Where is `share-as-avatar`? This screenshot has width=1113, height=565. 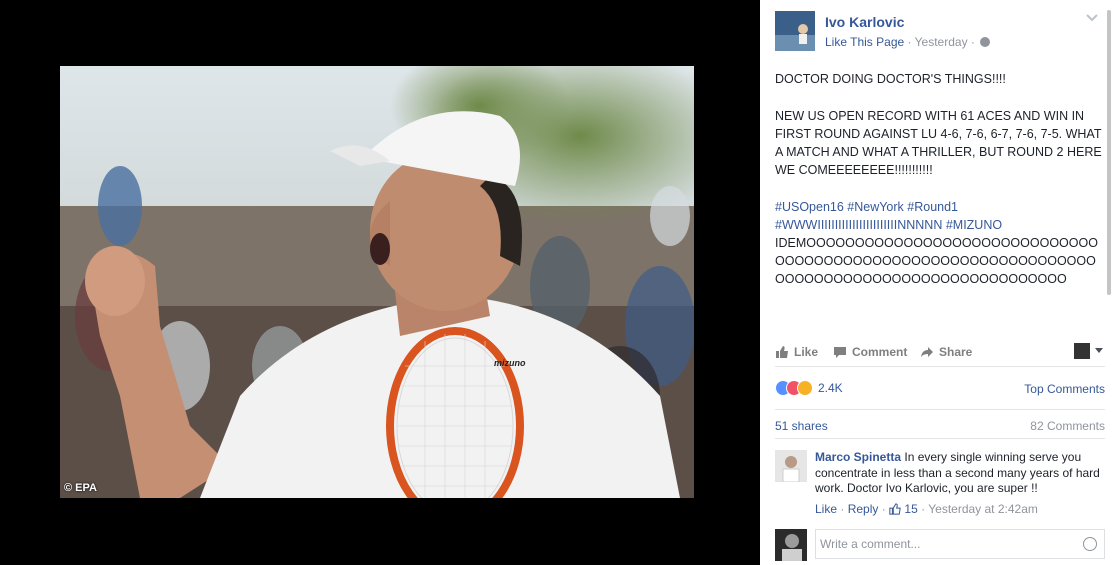
share-as-avatar is located at coordinates (1082, 351).